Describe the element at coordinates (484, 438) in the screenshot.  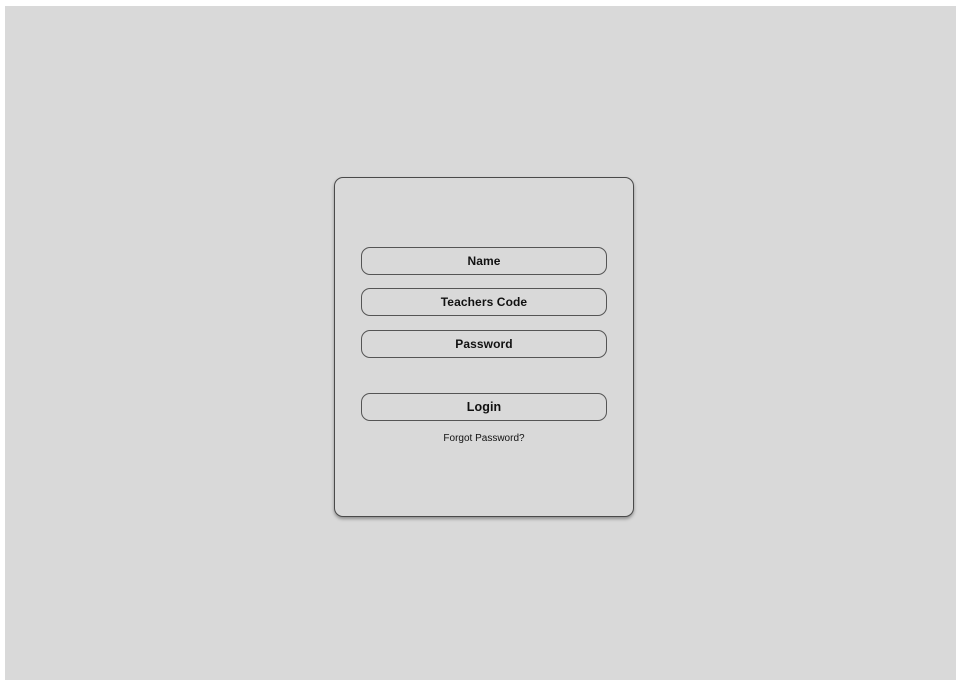
I see `forgot-password-link: Forgot Password?` at that location.